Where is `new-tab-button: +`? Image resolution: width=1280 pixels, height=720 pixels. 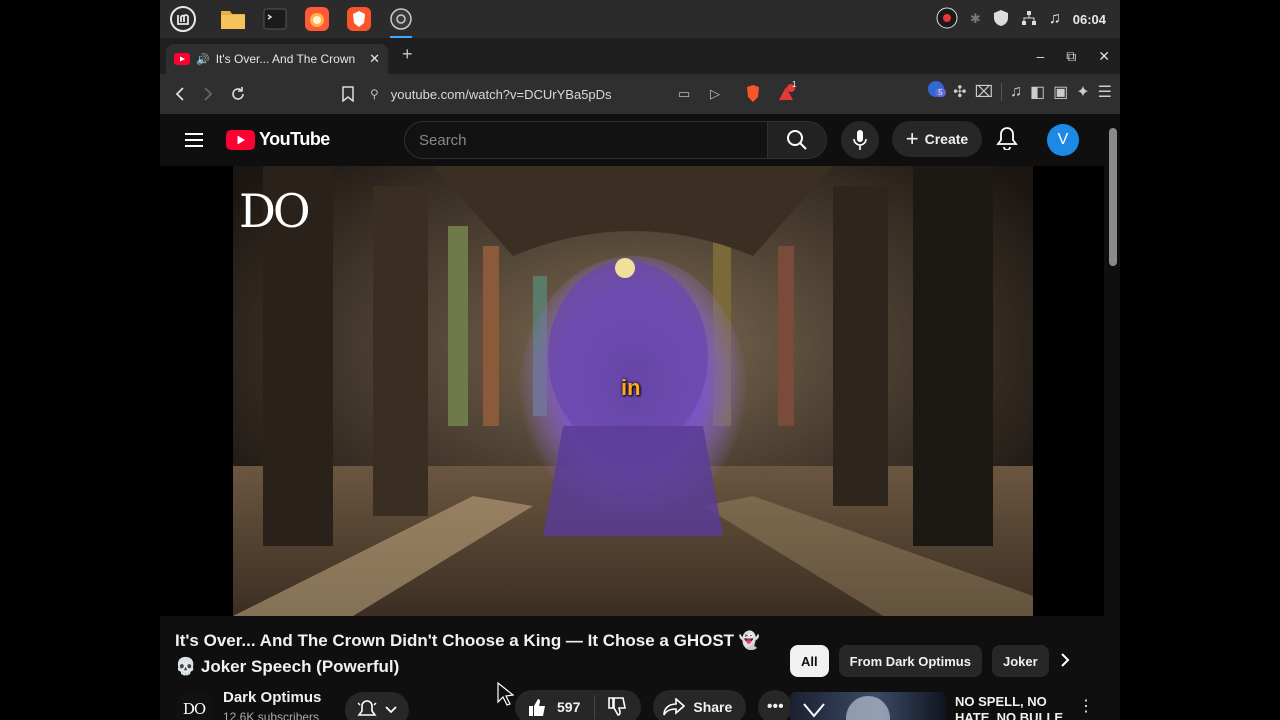 new-tab-button: + is located at coordinates (407, 54).